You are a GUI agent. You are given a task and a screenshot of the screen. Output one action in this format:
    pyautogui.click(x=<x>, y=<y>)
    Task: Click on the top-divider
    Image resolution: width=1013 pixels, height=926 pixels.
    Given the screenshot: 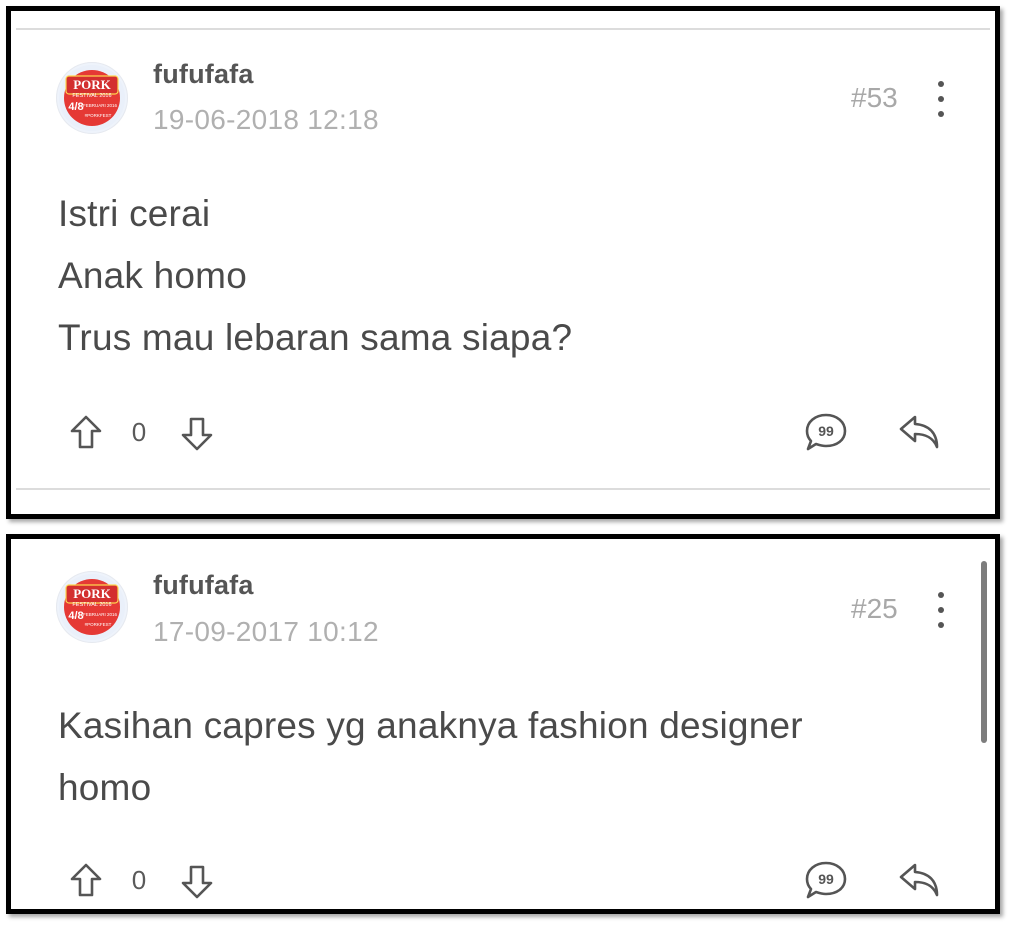 What is the action you would take?
    pyautogui.click(x=503, y=29)
    